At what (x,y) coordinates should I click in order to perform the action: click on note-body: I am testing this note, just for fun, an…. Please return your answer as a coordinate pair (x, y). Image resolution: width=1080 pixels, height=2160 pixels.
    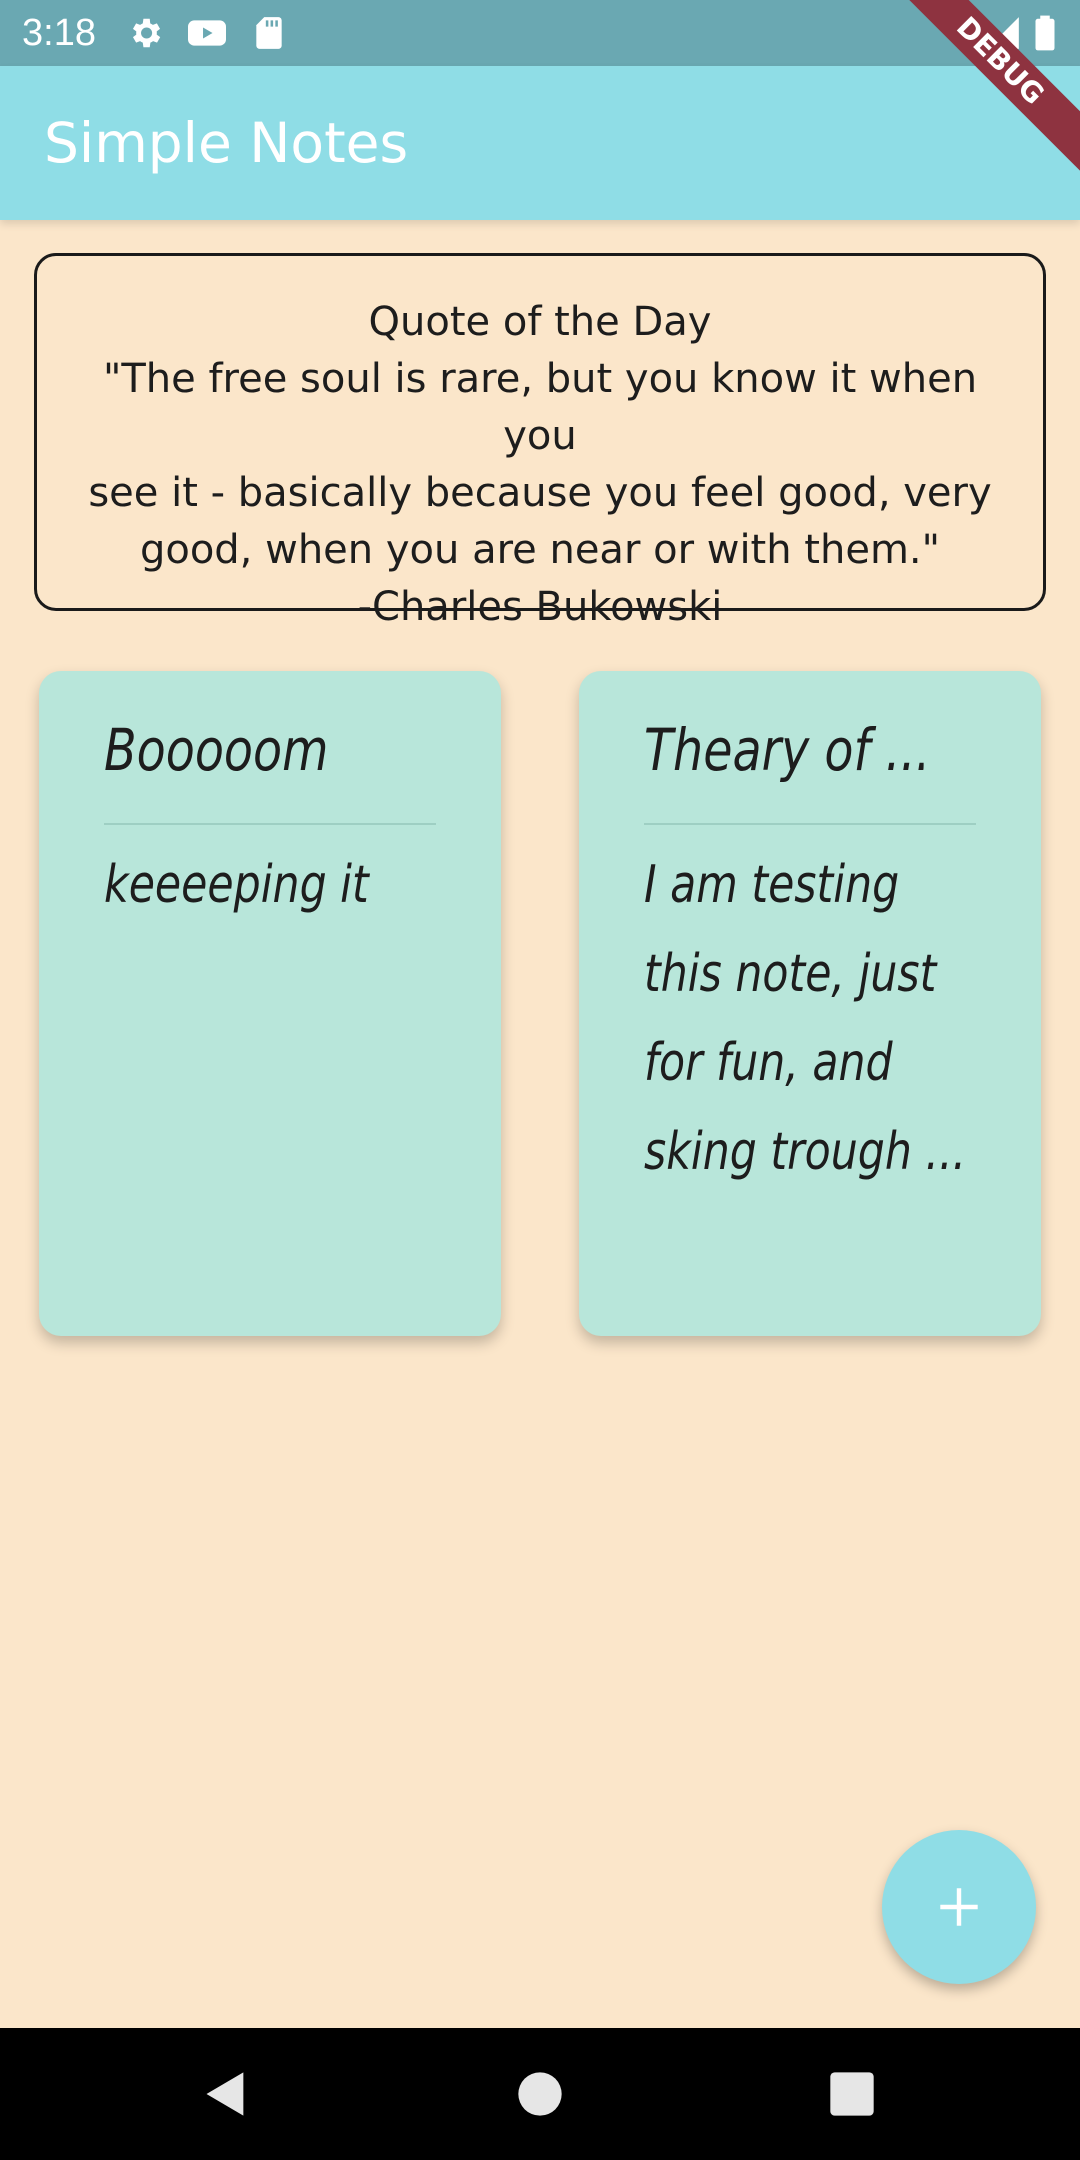
    Looking at the image, I should click on (812, 1019).